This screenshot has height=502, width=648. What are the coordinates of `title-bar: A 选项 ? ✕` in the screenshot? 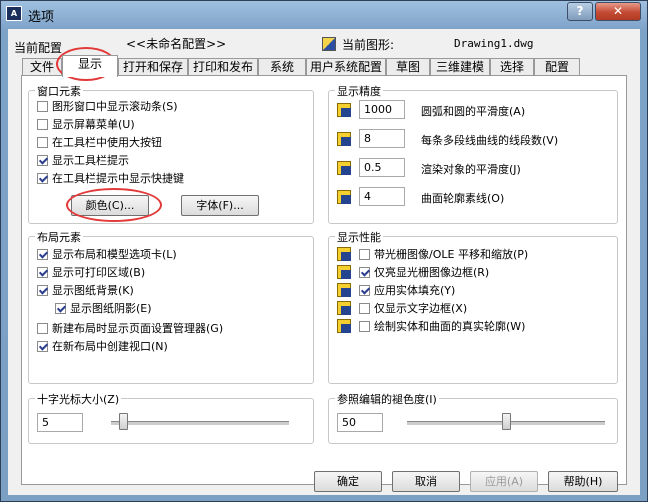 It's located at (324, 14).